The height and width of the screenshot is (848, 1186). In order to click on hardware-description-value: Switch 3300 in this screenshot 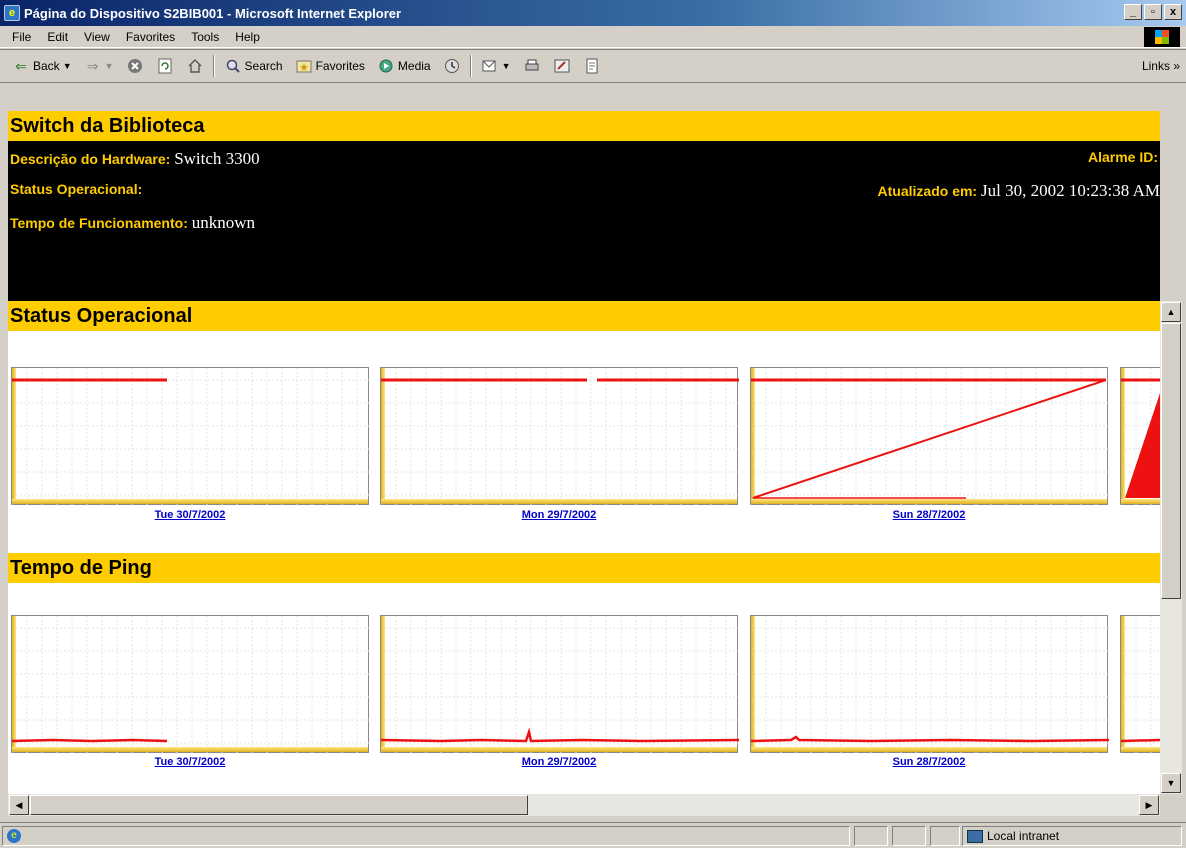, I will do `click(217, 158)`.